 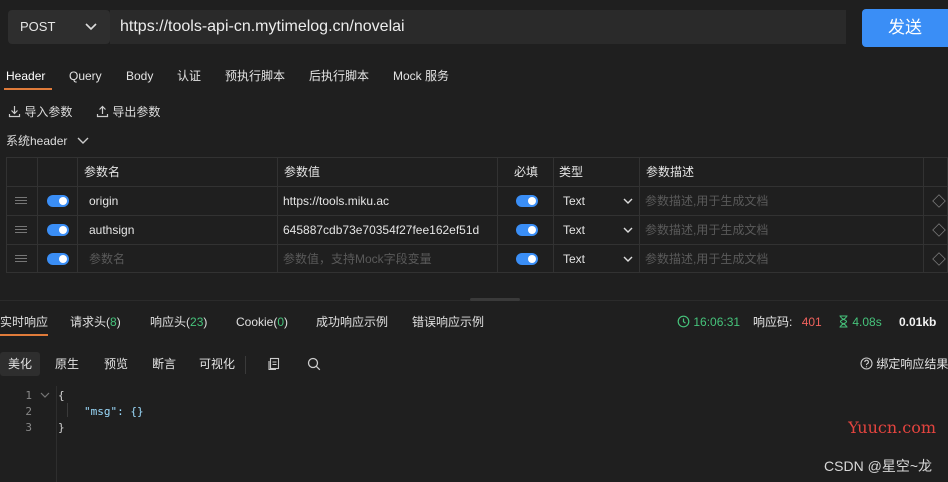 I want to click on tab-pre-script: 预执行脚本, so click(x=255, y=76).